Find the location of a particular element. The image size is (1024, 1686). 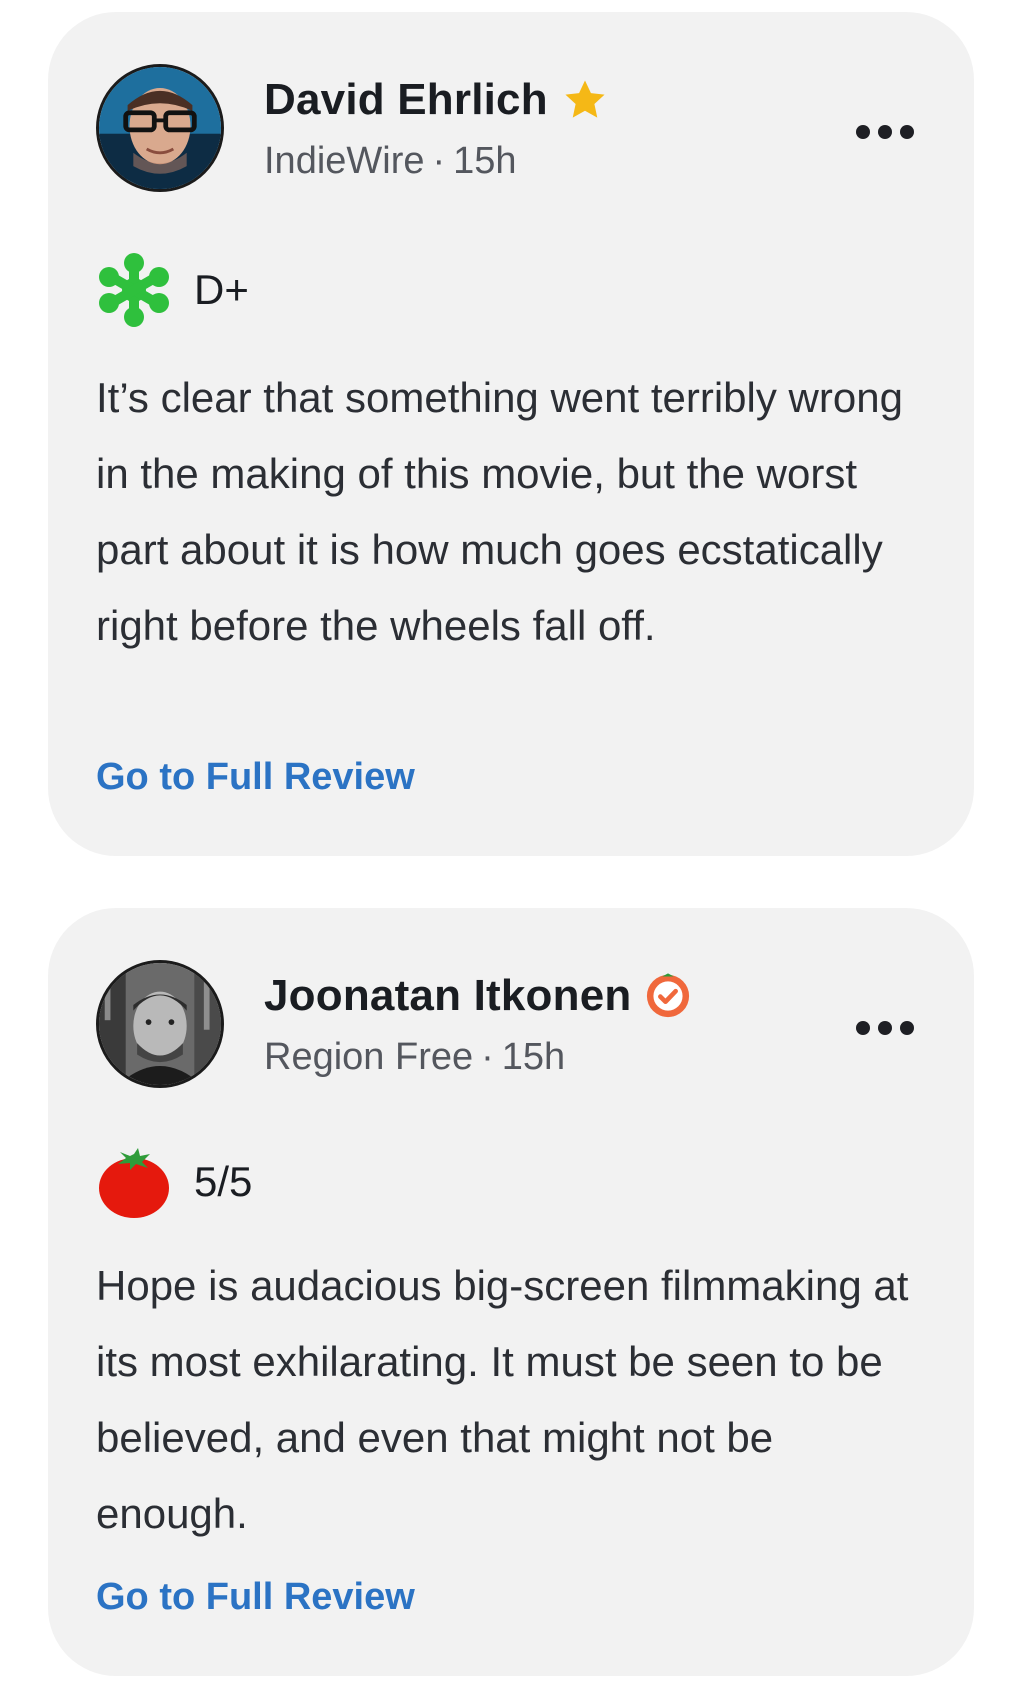

critic-meta: Region Free · 15h is located at coordinates (414, 1057).